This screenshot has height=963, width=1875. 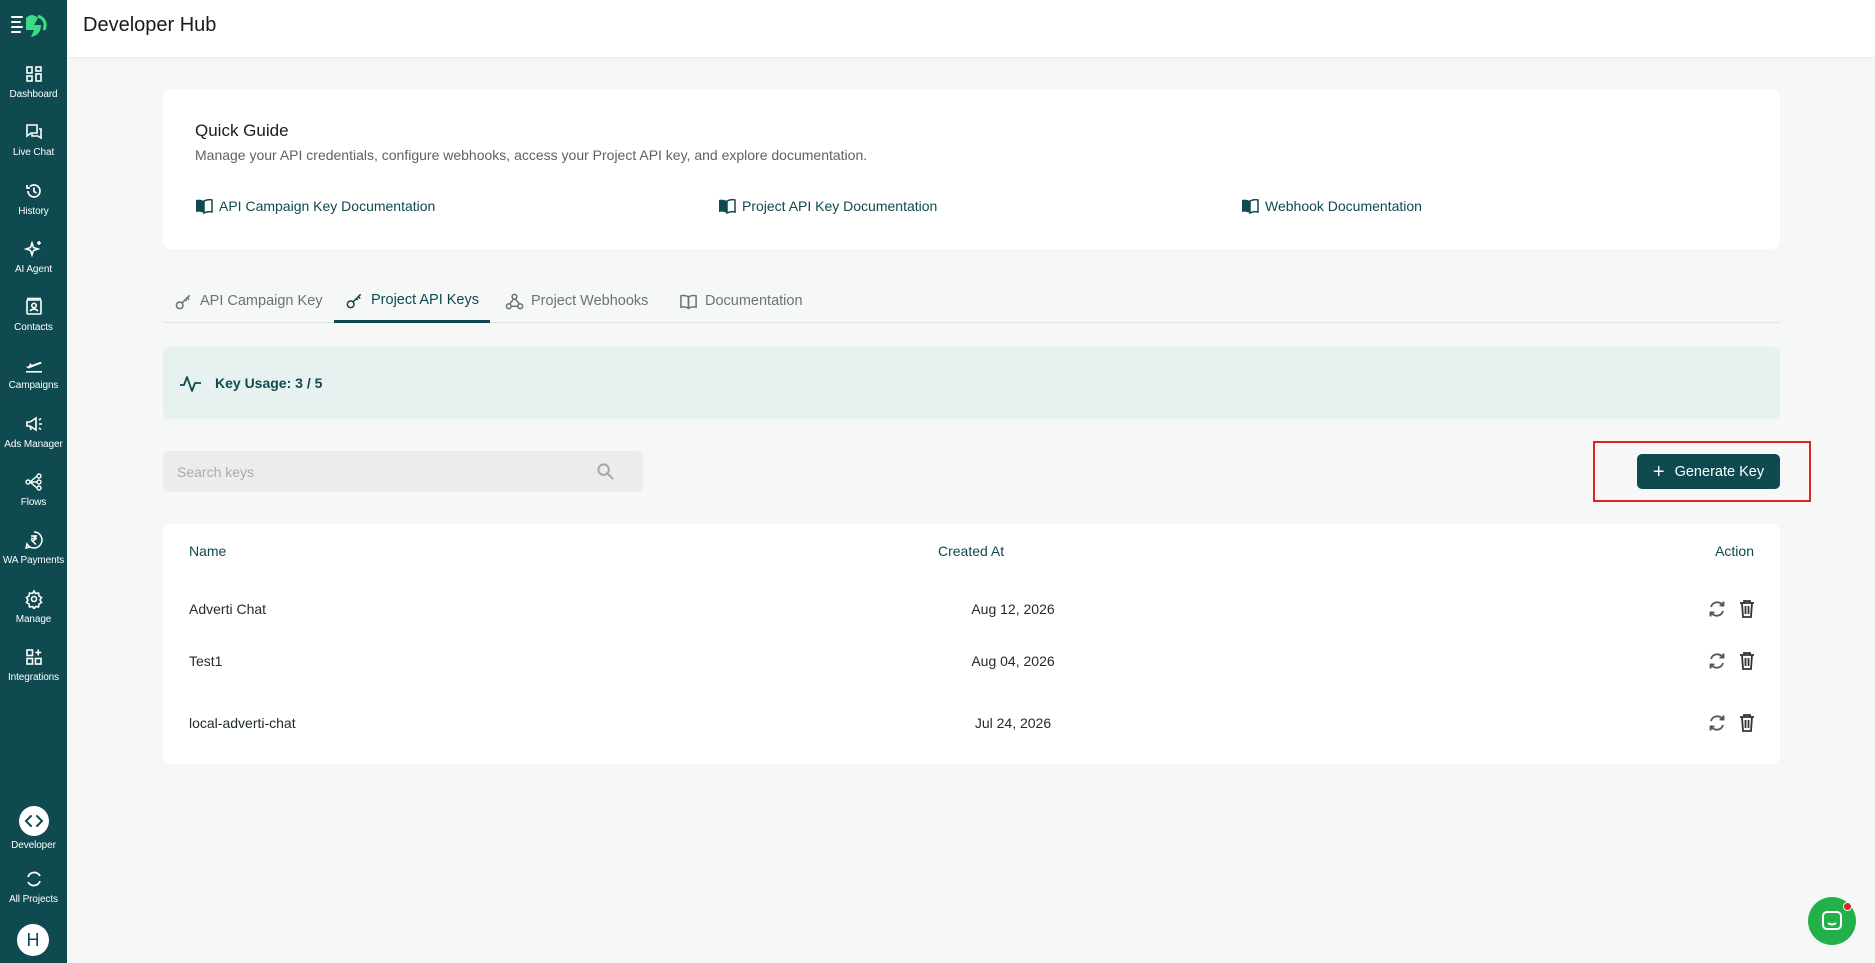 What do you see at coordinates (33, 306) in the screenshot?
I see `contacts-icon` at bounding box center [33, 306].